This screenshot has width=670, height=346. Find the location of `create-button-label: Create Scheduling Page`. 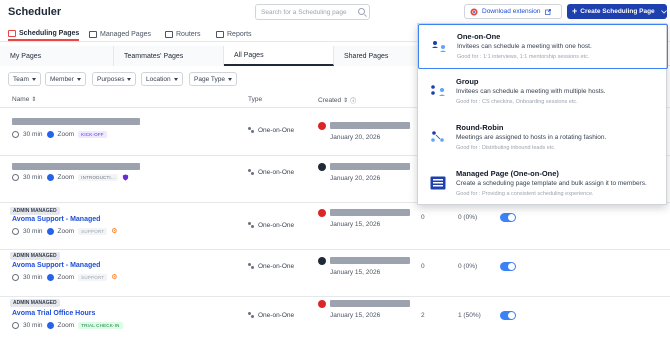

create-button-label: Create Scheduling Page is located at coordinates (617, 11).